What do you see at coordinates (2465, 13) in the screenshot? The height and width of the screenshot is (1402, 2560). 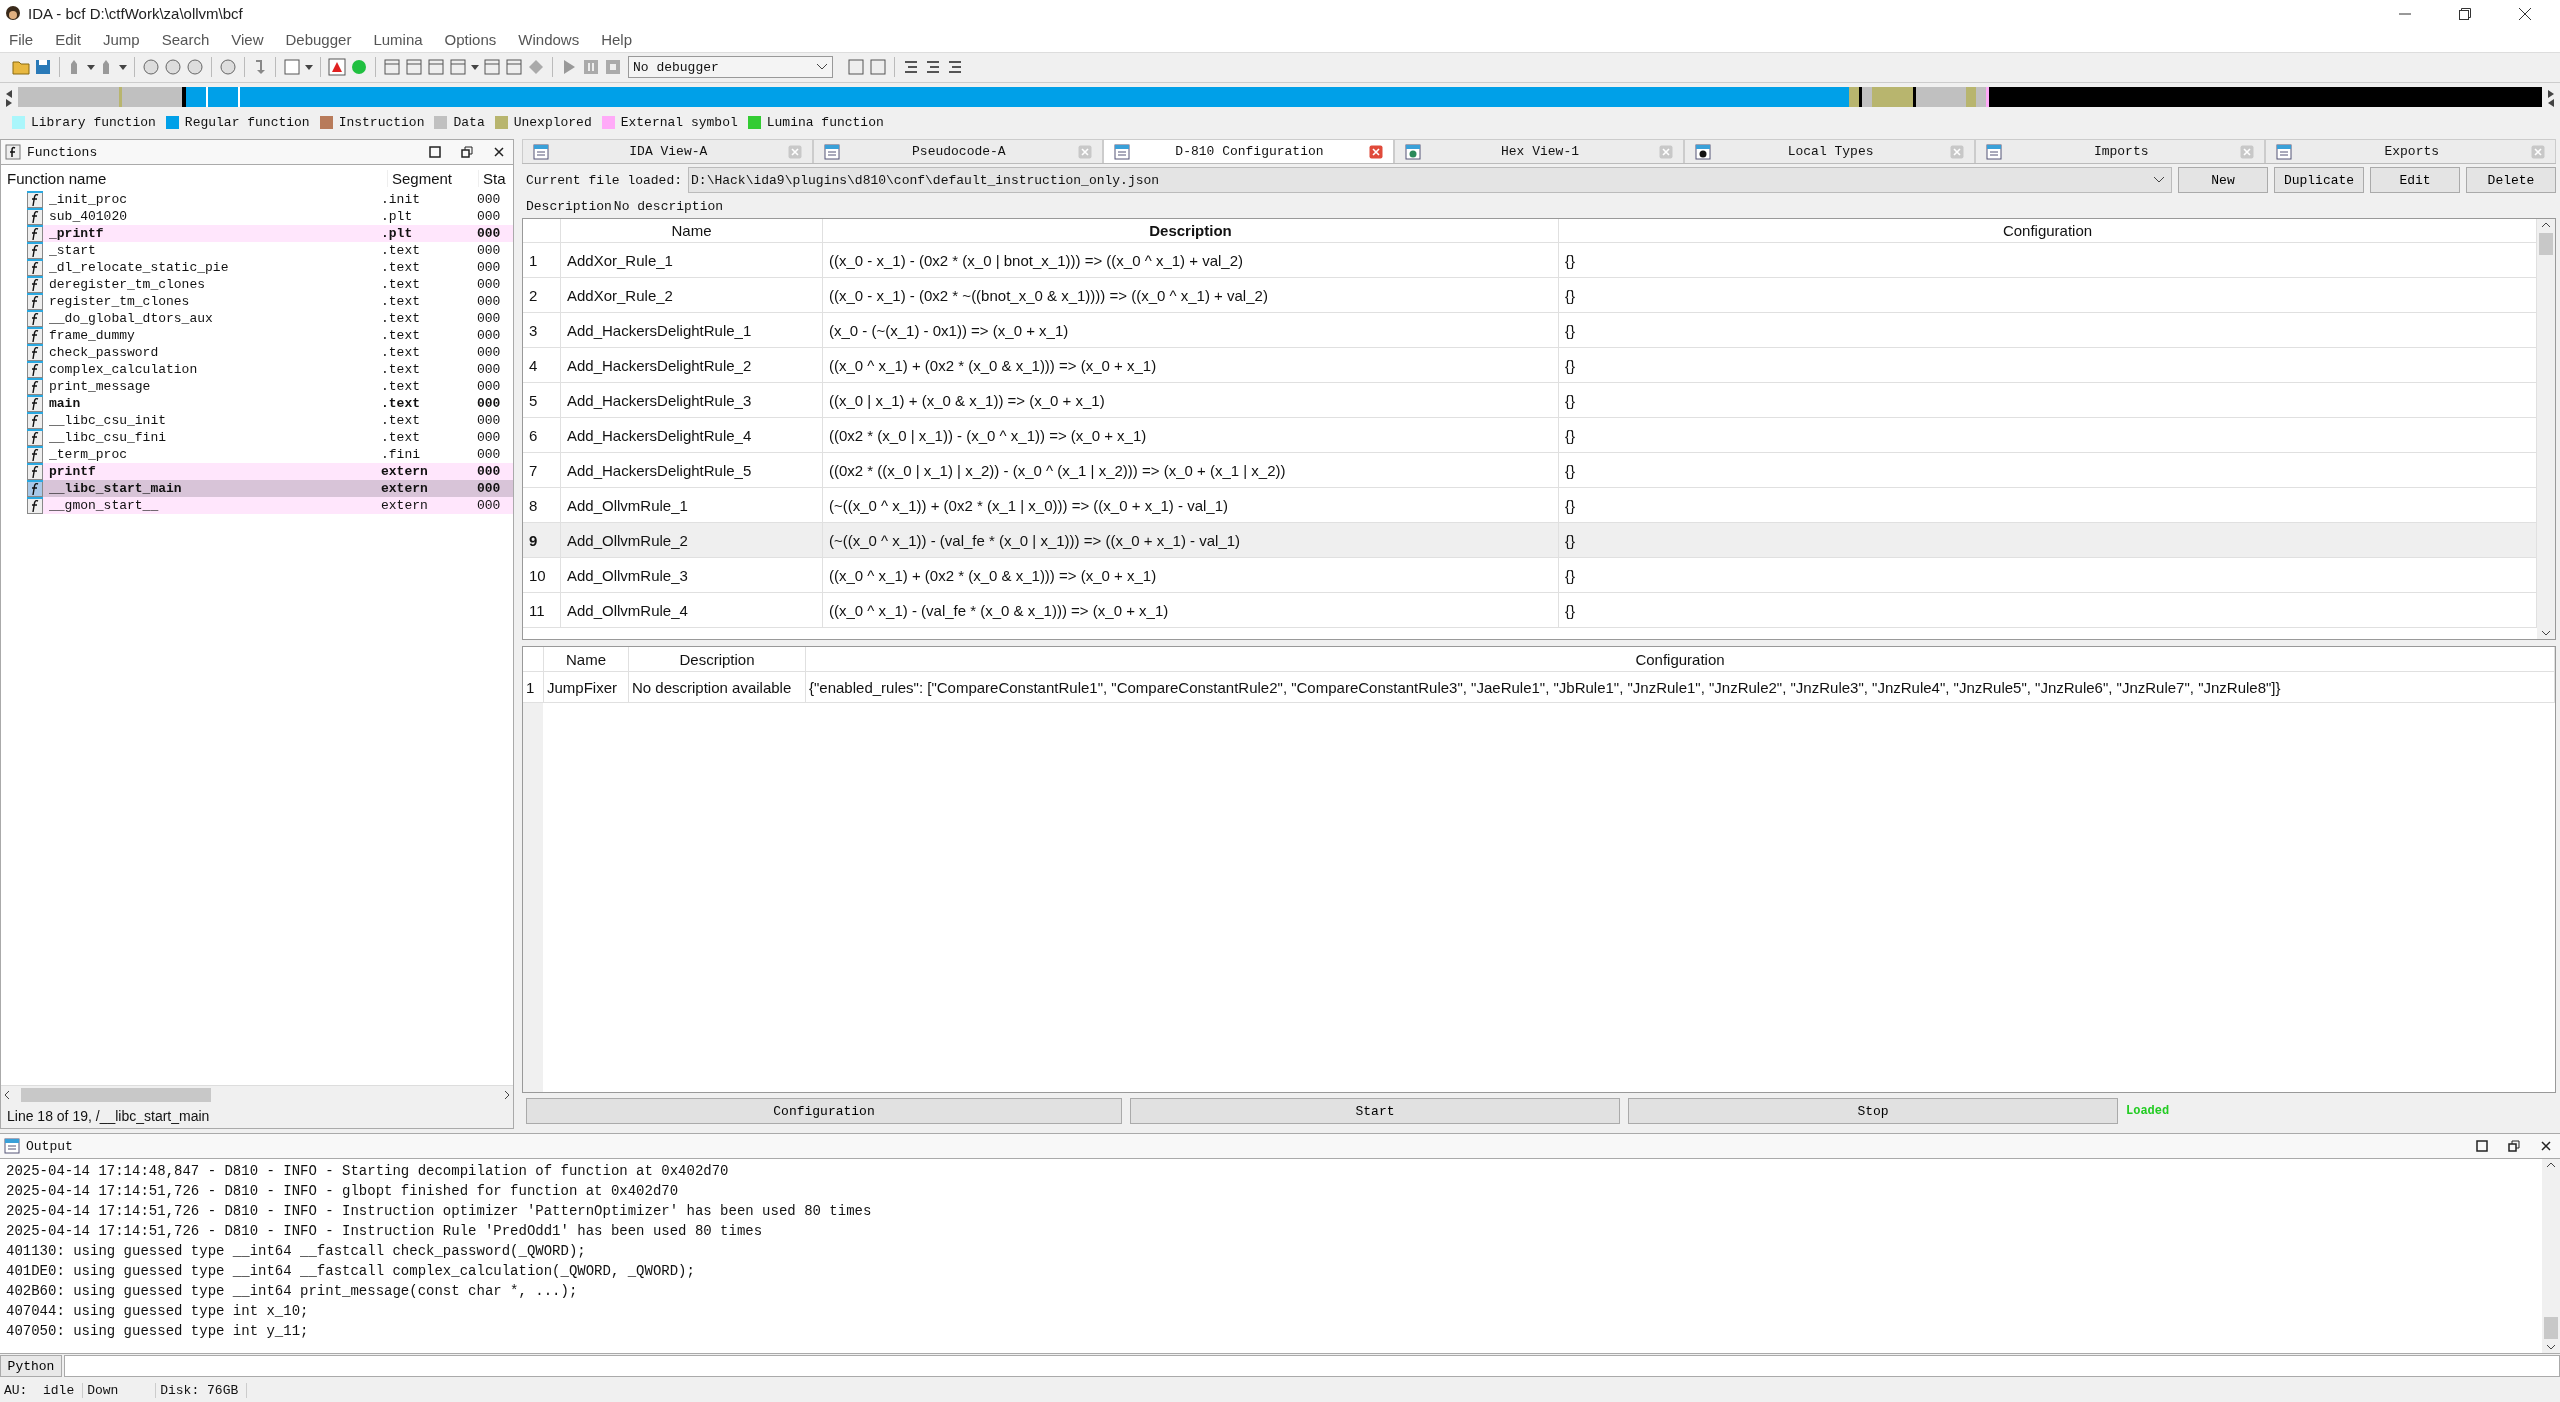 I see `restore-icon` at bounding box center [2465, 13].